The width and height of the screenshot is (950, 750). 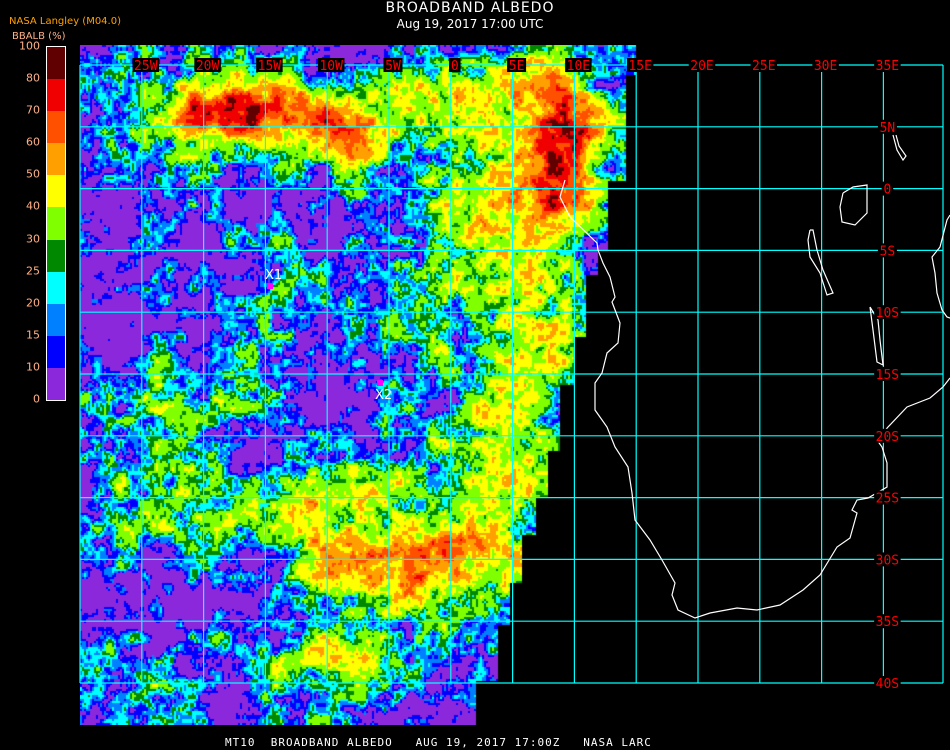 What do you see at coordinates (887, 190) in the screenshot?
I see `latitude-label: 0` at bounding box center [887, 190].